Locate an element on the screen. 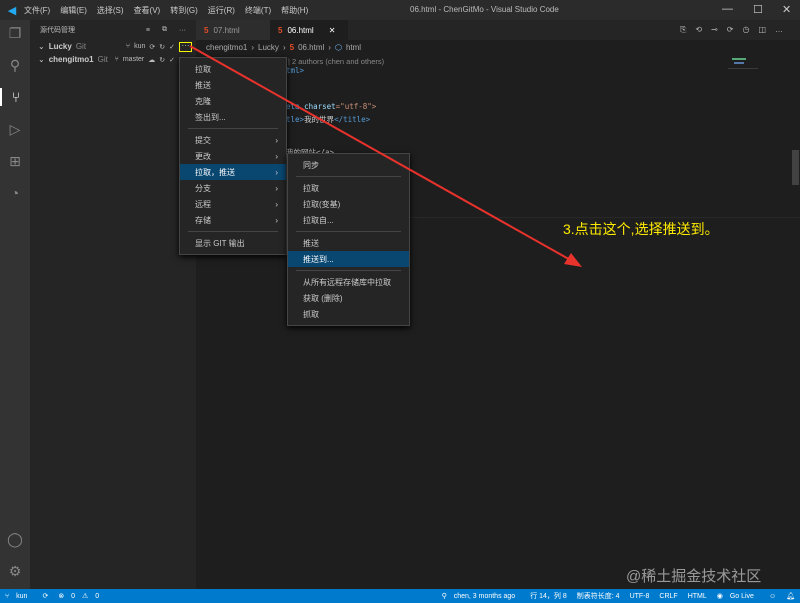  sync-status-icon: ⟳ is located at coordinates (45, 596).